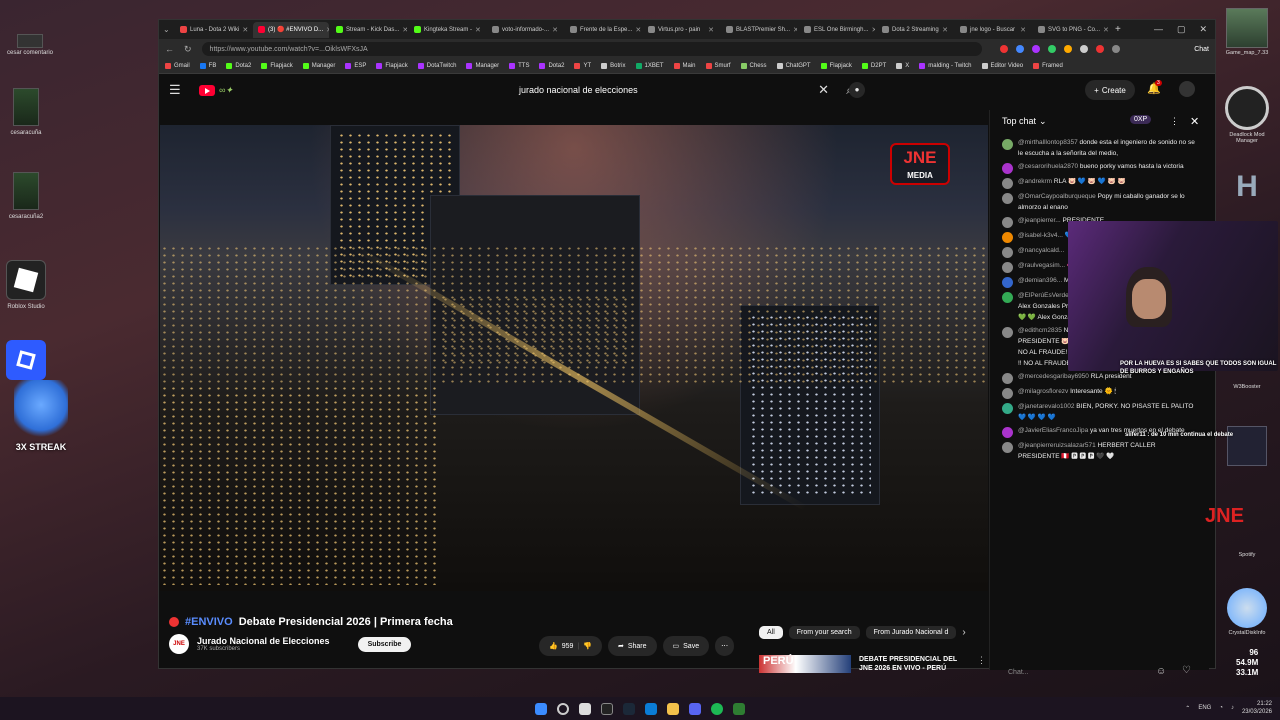 This screenshot has height=720, width=1280. What do you see at coordinates (824, 632) in the screenshot?
I see `filter-chip-from-search: From your search` at bounding box center [824, 632].